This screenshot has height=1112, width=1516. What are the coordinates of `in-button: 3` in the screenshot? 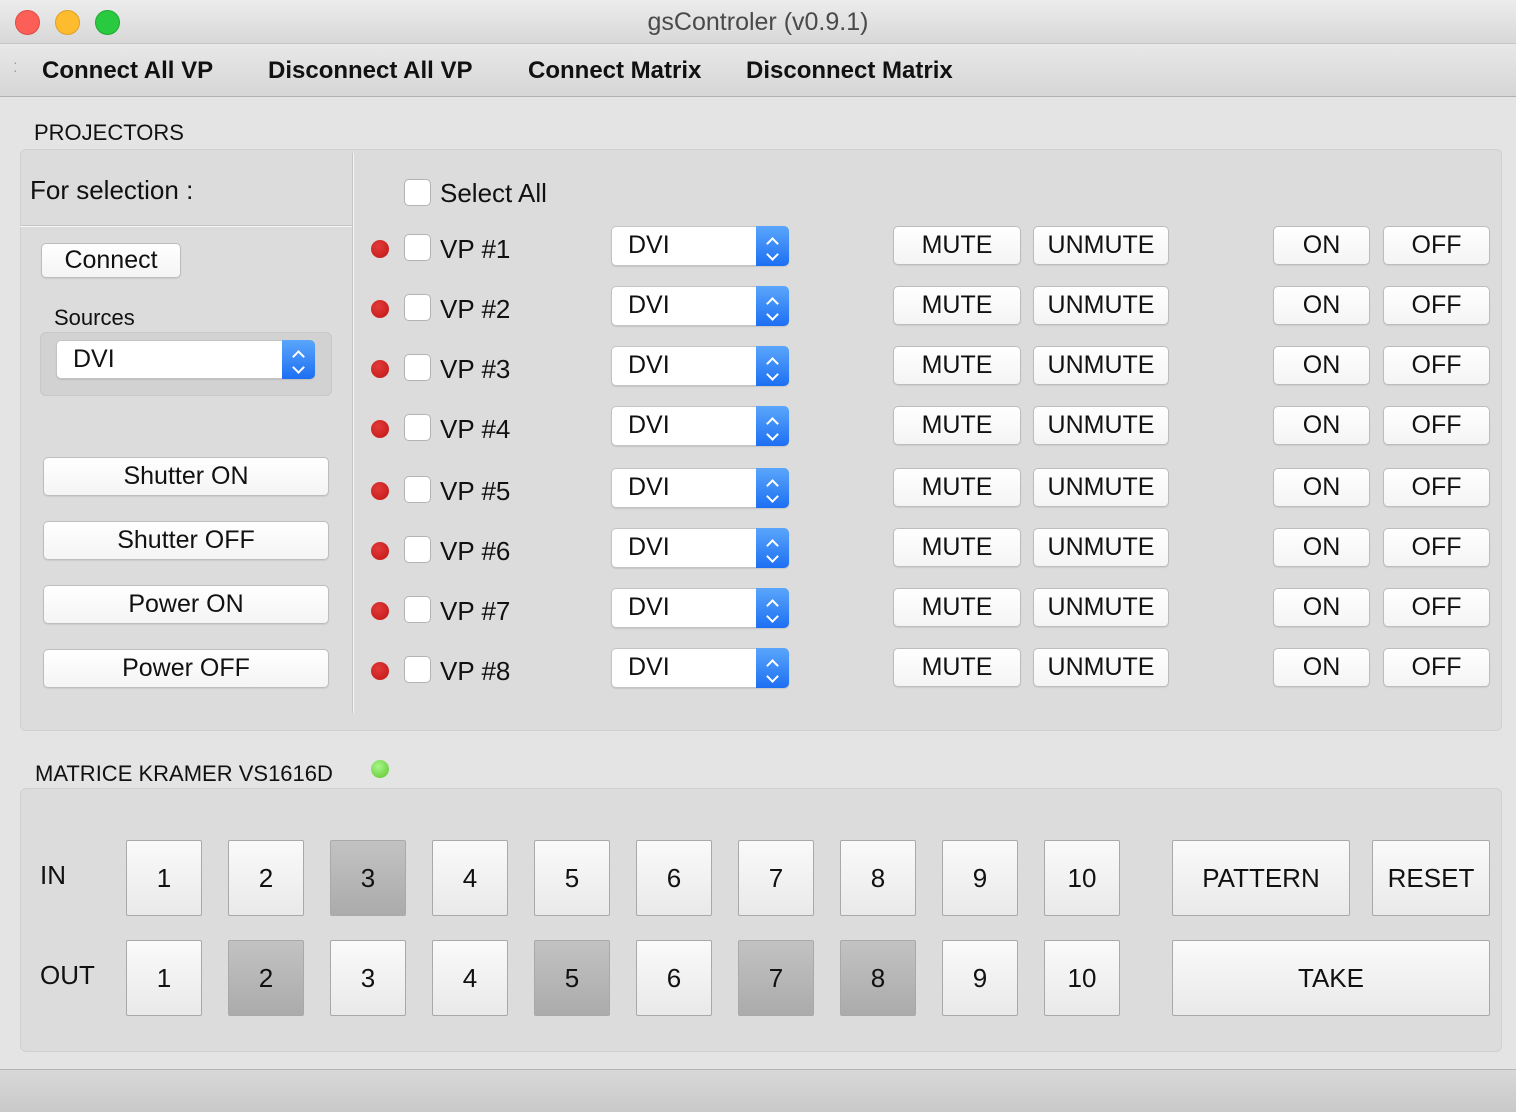 It's located at (368, 878).